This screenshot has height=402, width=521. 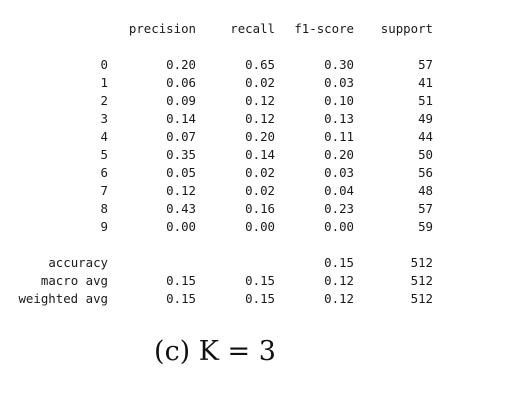 I want to click on table-row: 8 0.43 0.16 0.23 57, so click(x=260, y=209).